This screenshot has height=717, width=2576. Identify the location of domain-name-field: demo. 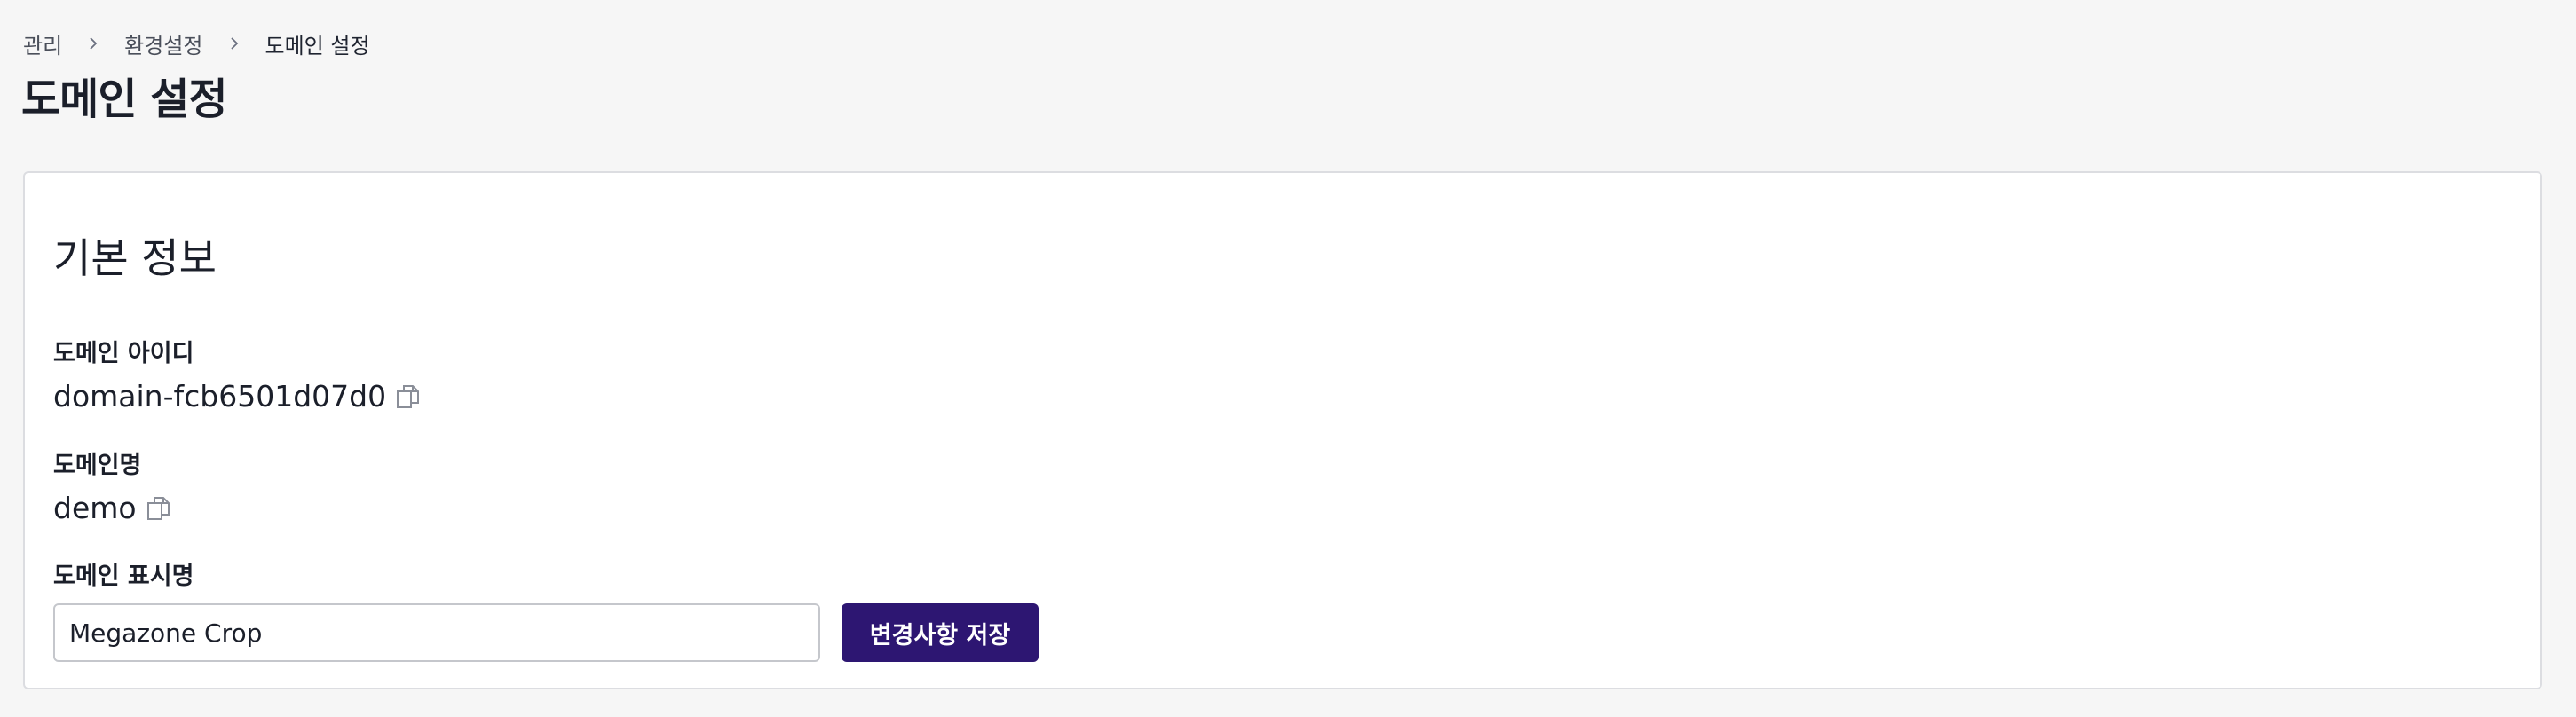
(113, 509).